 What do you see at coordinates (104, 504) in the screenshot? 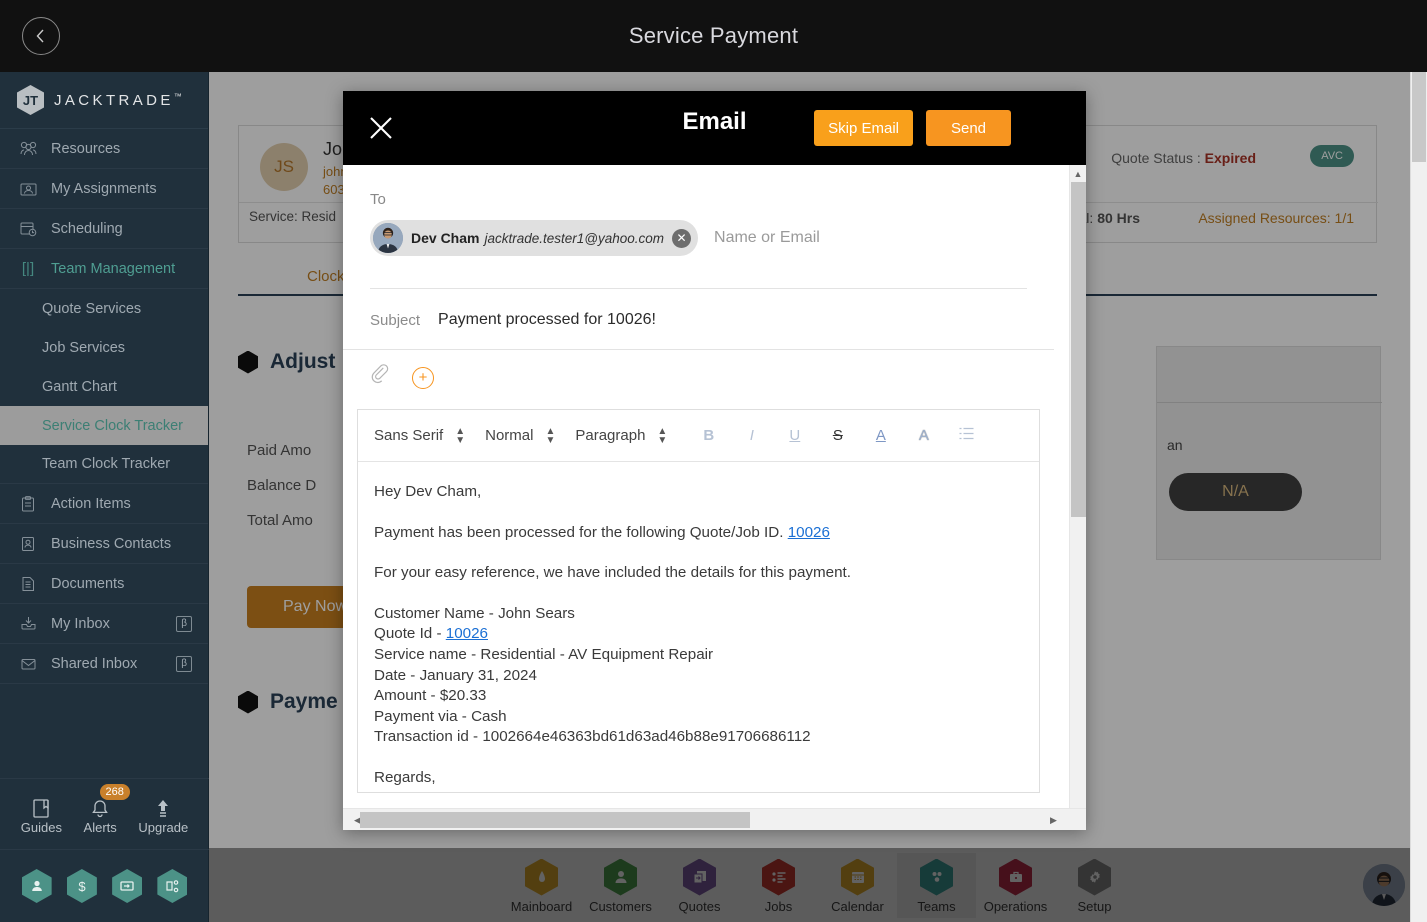
I see `sidebar-item-action-items: Action Items` at bounding box center [104, 504].